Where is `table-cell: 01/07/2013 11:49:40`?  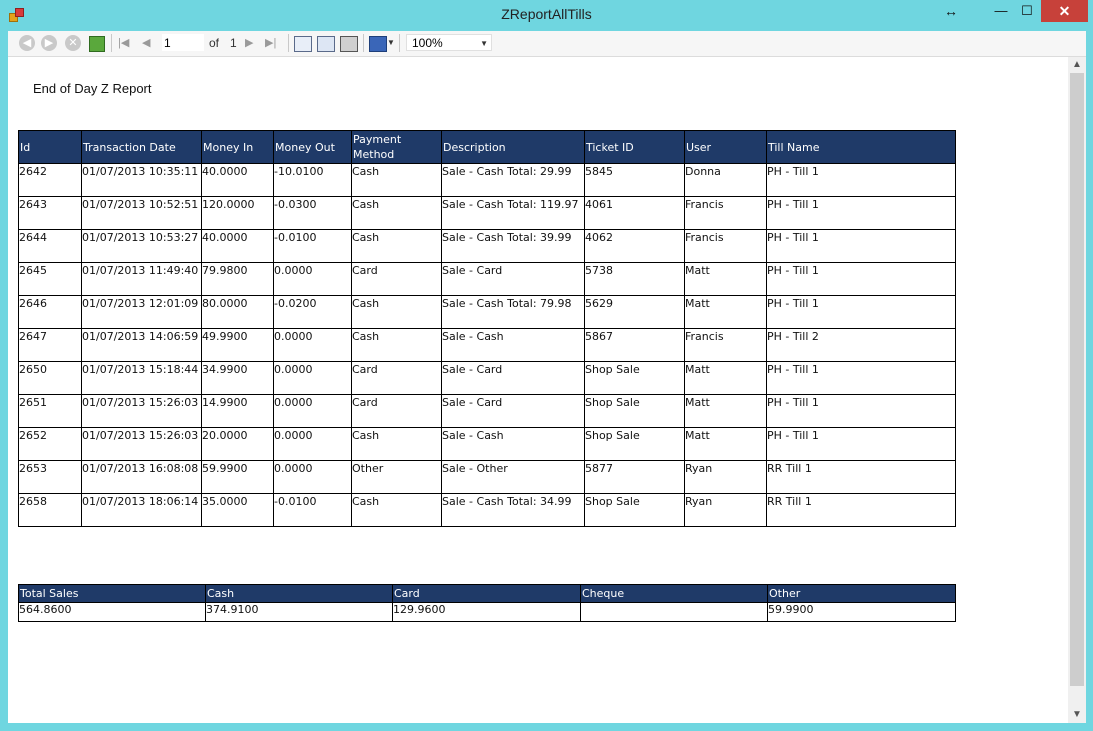
table-cell: 01/07/2013 11:49:40 is located at coordinates (141, 279).